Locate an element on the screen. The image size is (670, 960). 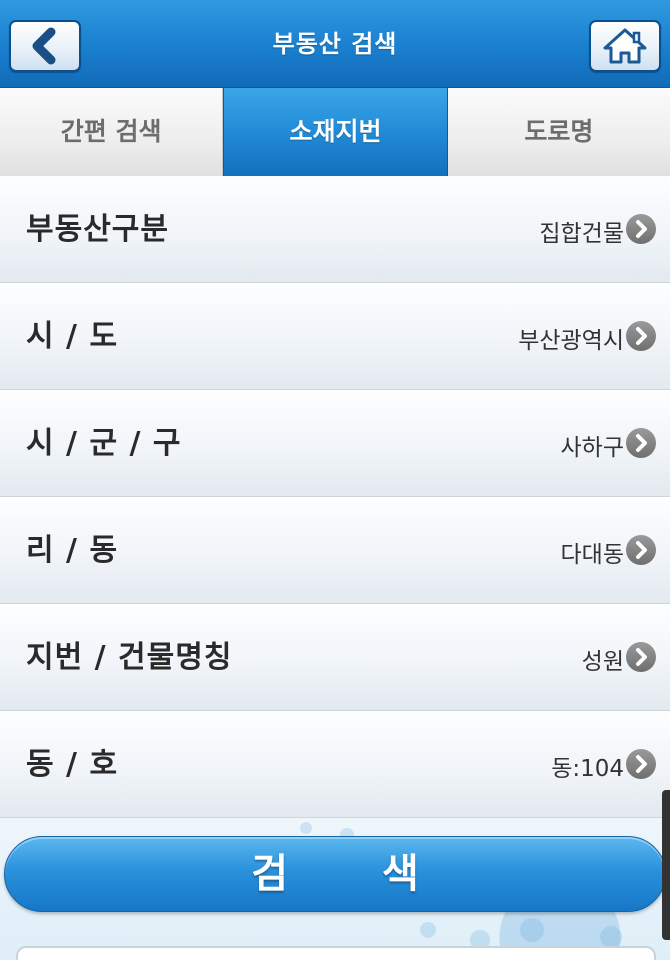
row-value: 다대동 is located at coordinates (592, 555).